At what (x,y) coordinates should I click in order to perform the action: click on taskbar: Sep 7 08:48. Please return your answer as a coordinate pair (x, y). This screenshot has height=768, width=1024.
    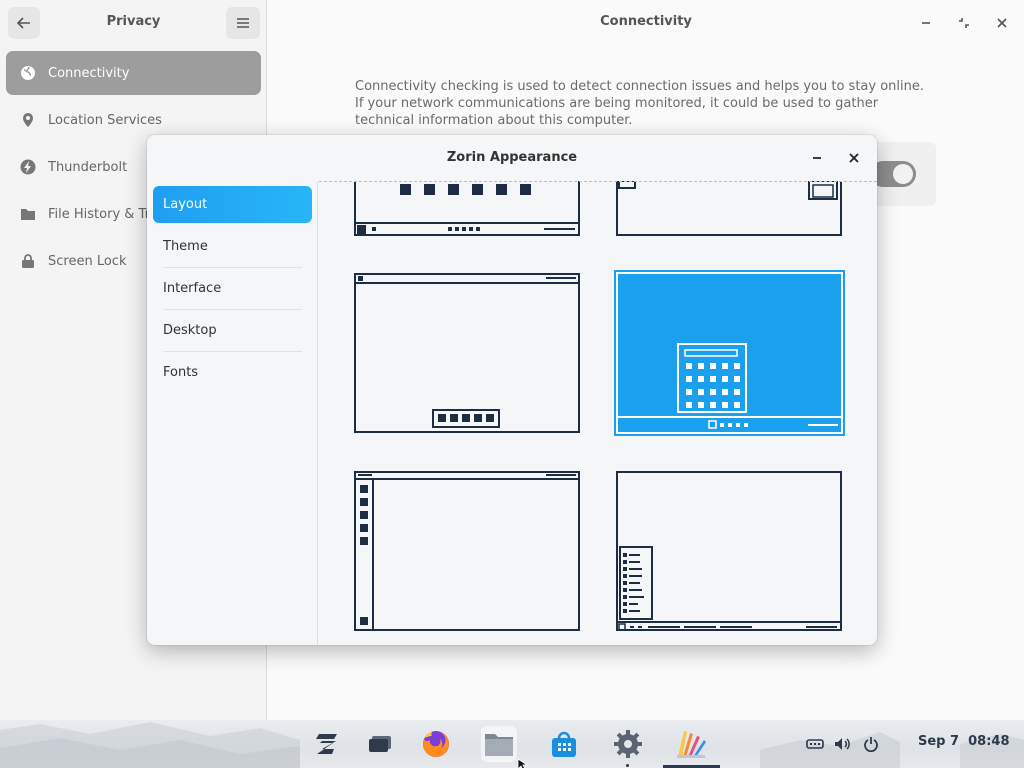
    Looking at the image, I should click on (512, 744).